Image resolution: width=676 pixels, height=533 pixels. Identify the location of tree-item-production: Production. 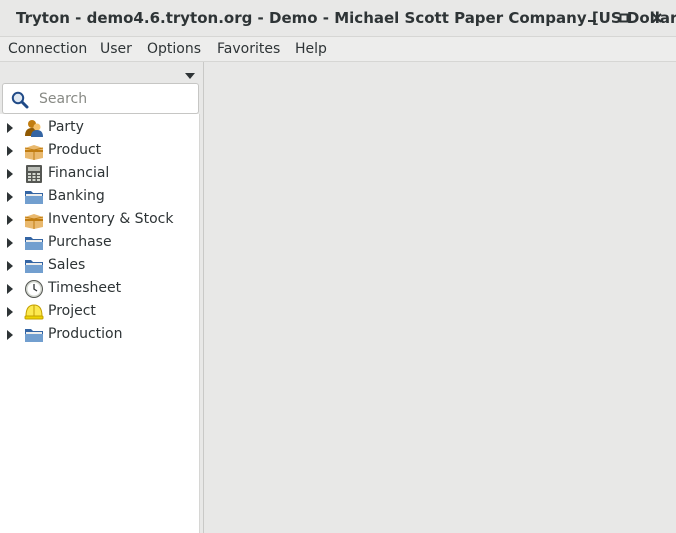
(100, 335).